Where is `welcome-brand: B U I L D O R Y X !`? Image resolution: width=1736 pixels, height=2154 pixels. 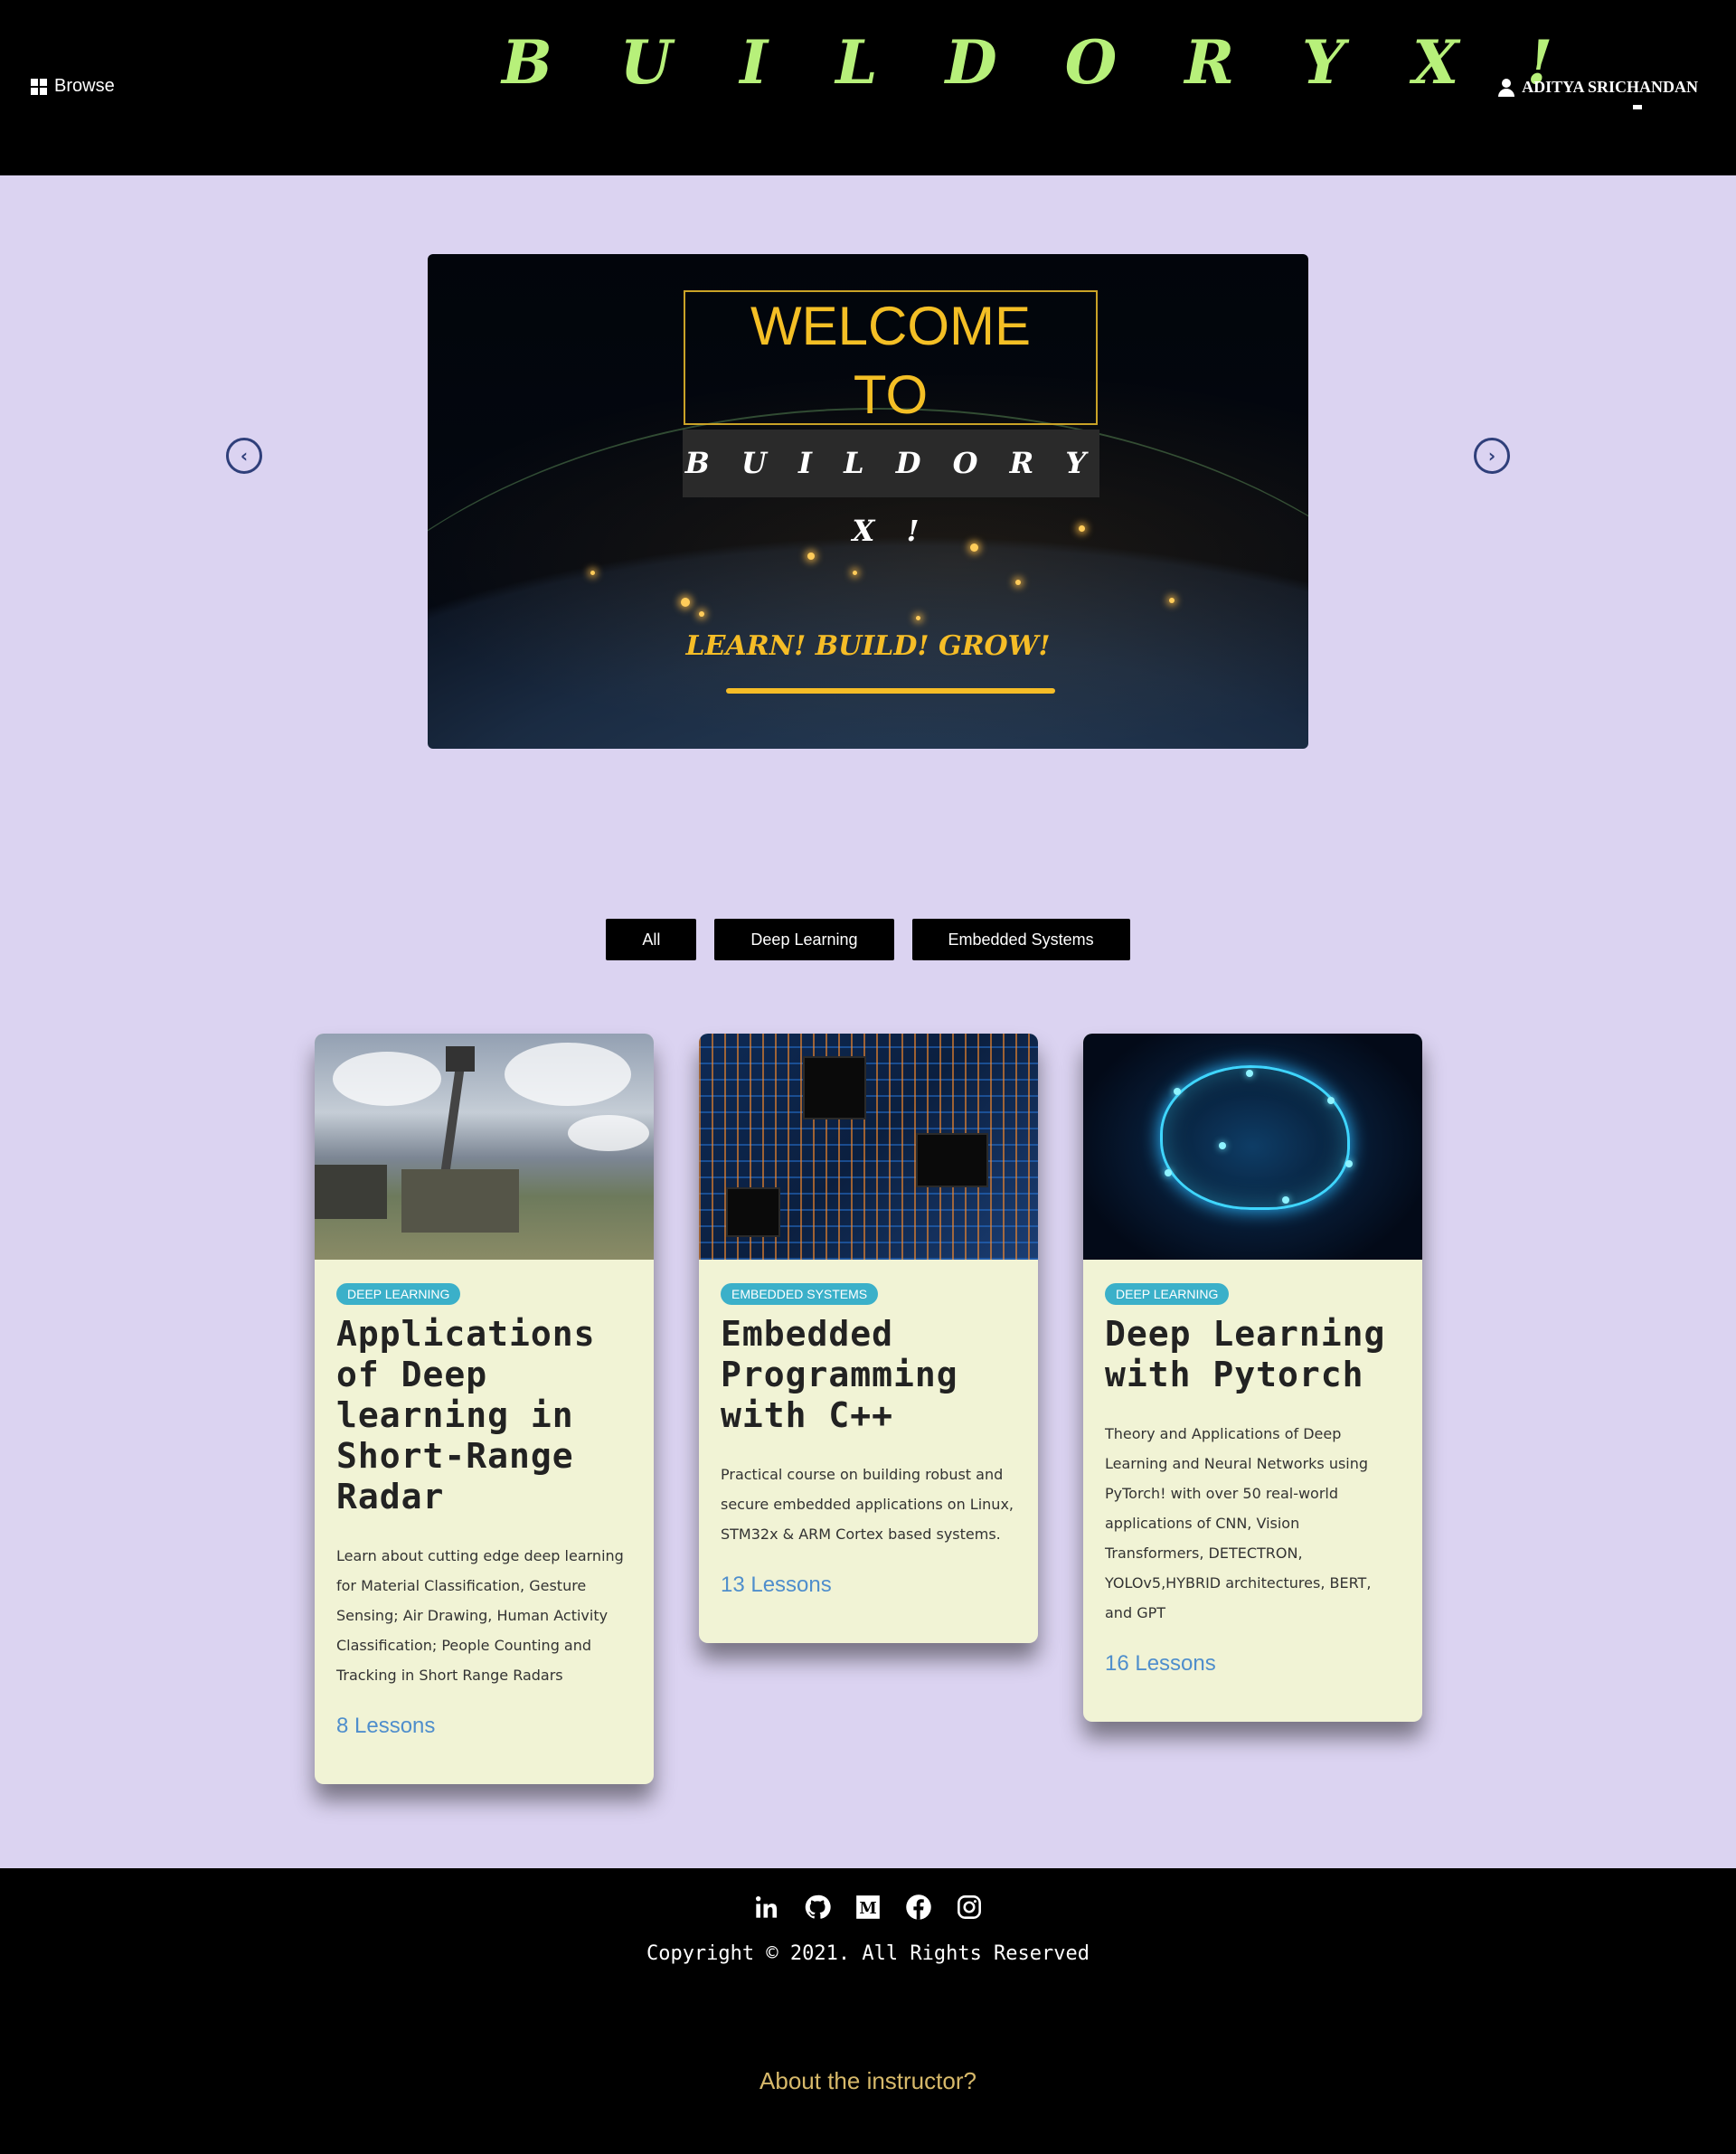 welcome-brand: B U I L D O R Y X ! is located at coordinates (891, 489).